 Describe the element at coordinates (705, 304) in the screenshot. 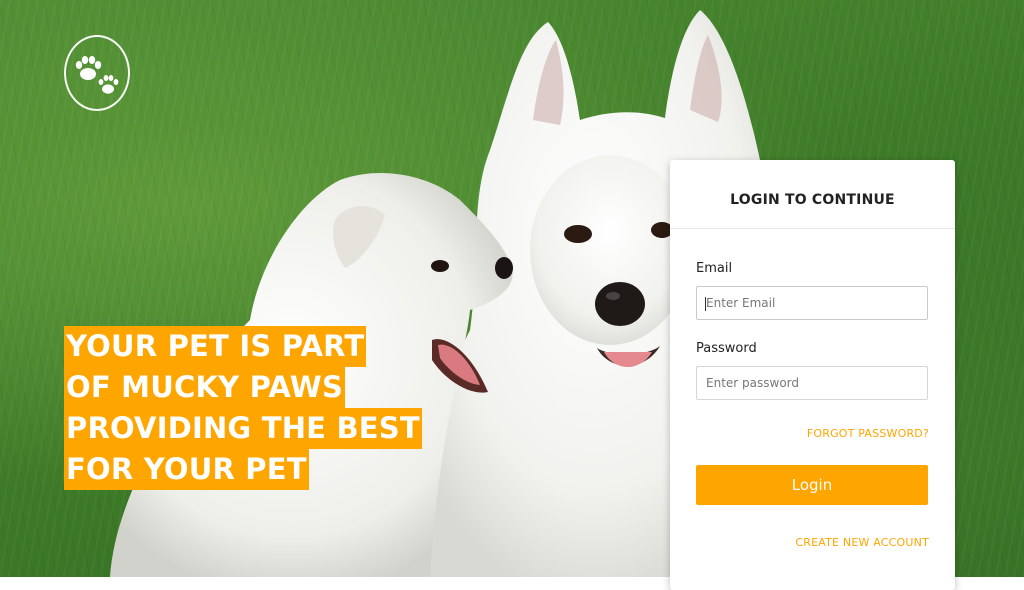

I see `text-cursor` at that location.